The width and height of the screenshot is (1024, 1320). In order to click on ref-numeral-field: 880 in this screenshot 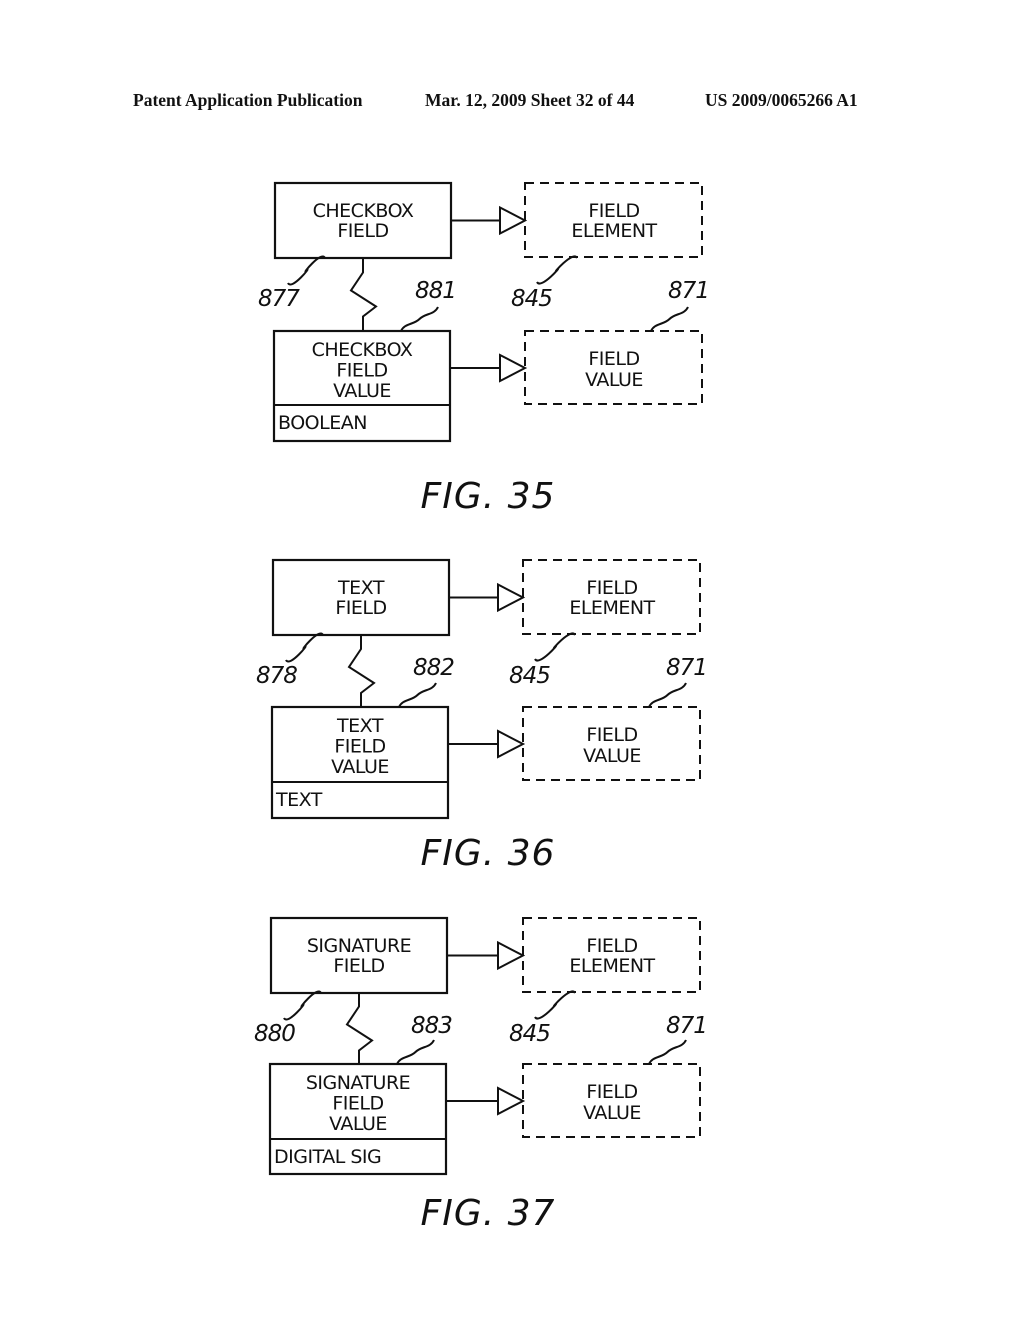, I will do `click(274, 1034)`.